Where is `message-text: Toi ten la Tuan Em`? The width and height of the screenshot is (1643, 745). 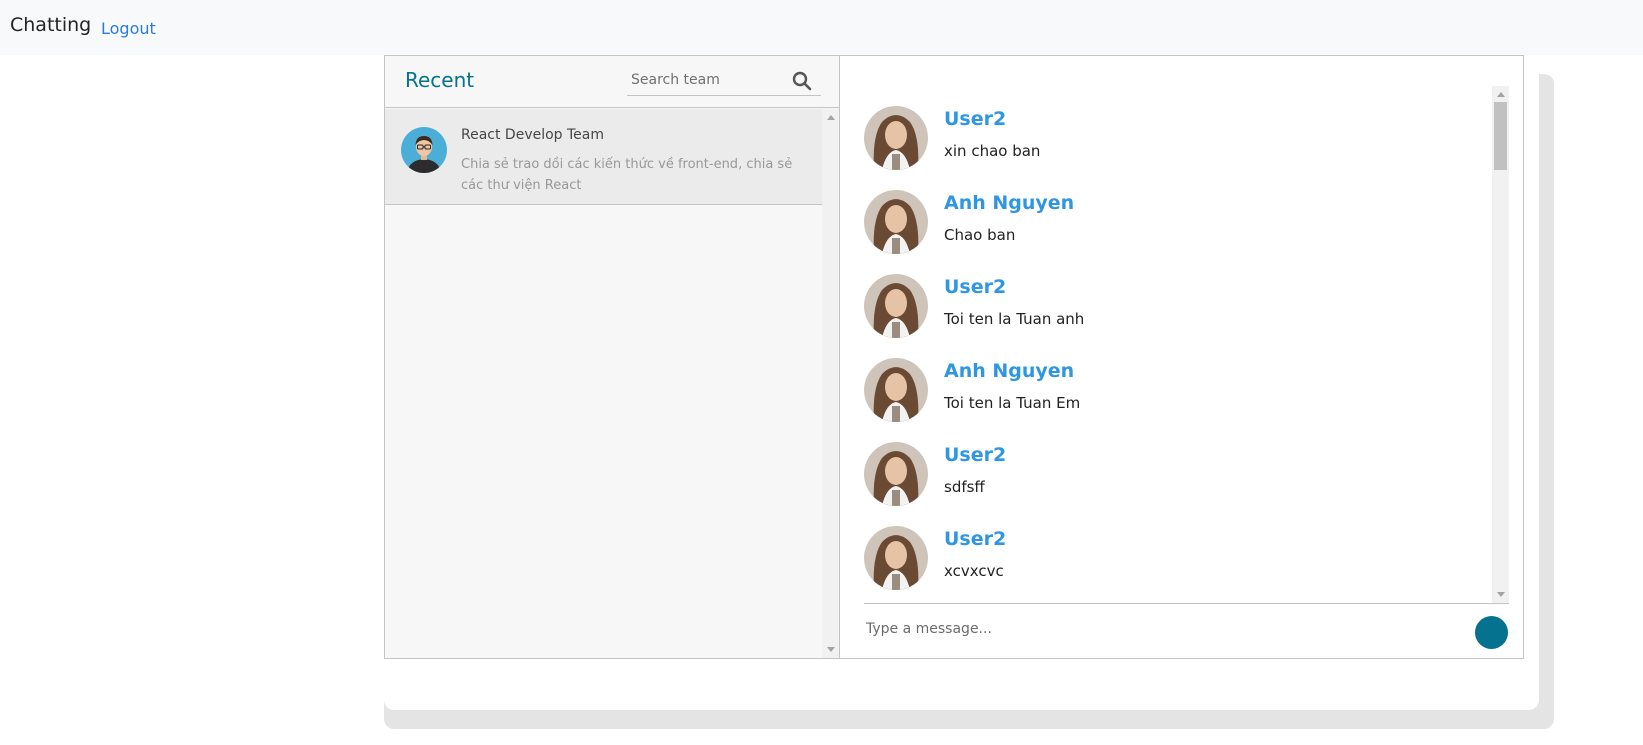 message-text: Toi ten la Tuan Em is located at coordinates (1012, 403).